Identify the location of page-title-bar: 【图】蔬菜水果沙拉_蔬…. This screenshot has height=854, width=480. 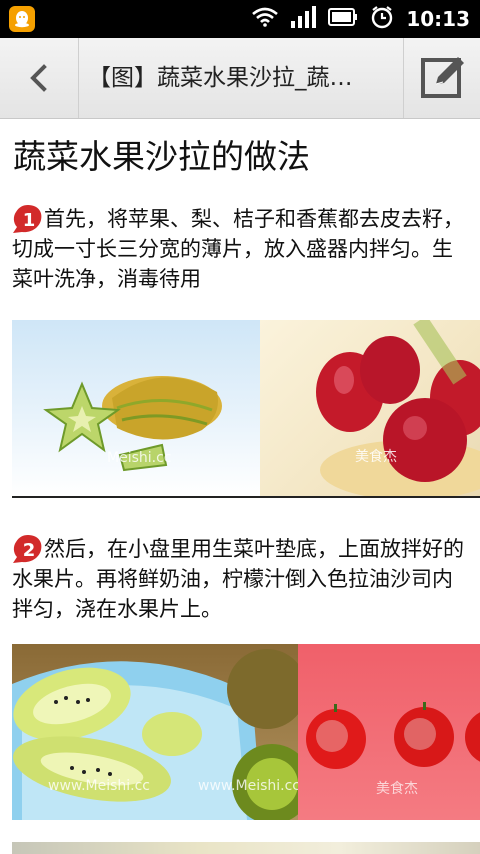
(220, 78).